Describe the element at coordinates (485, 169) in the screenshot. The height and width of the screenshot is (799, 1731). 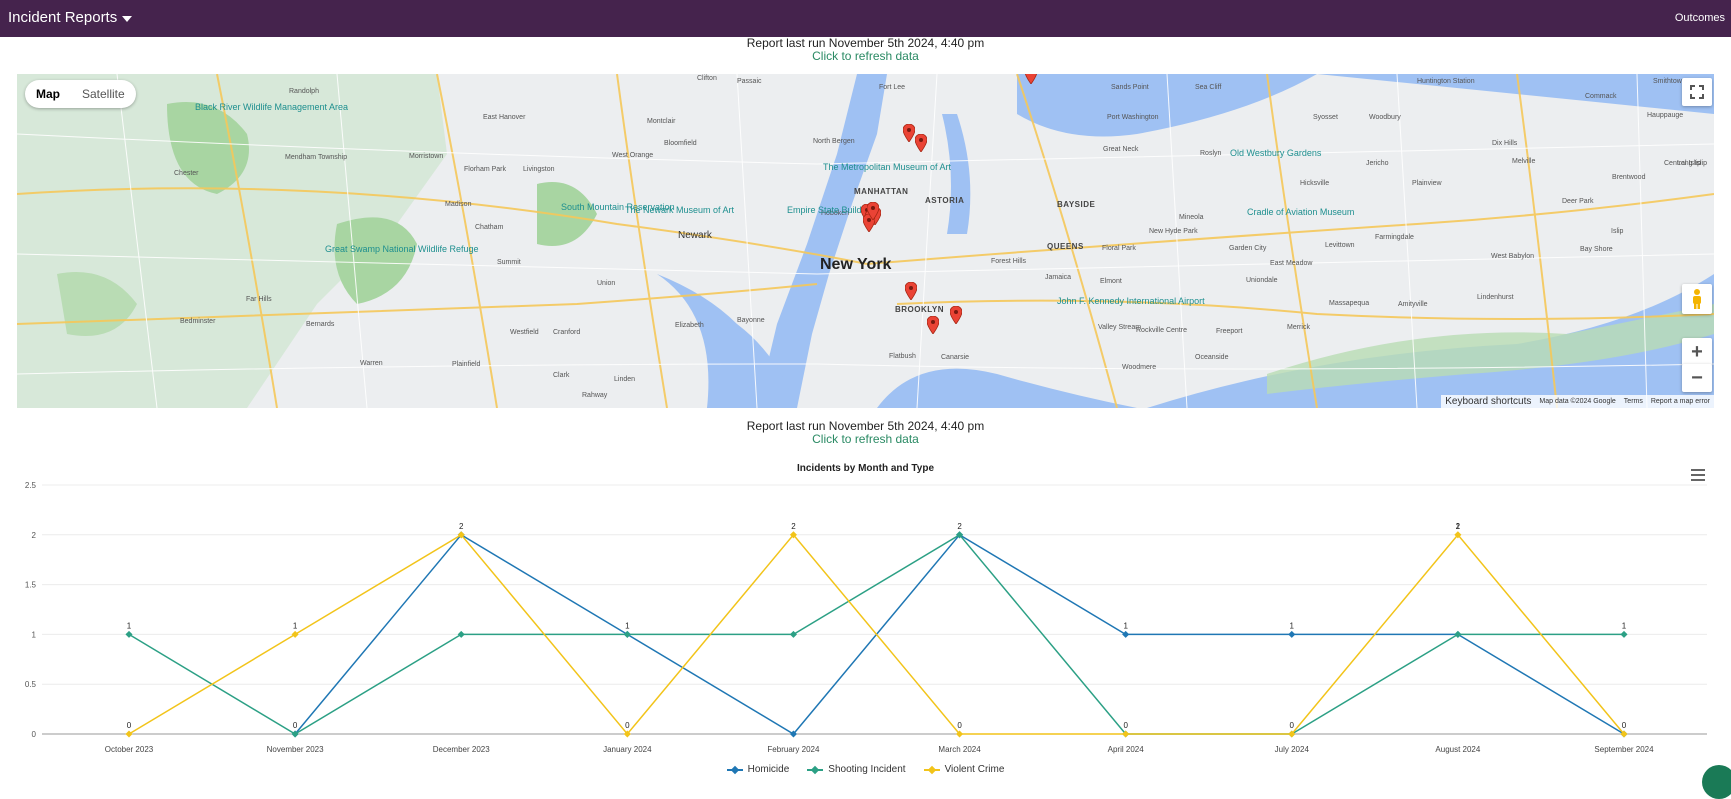
I see `map-label: Florham Park` at that location.